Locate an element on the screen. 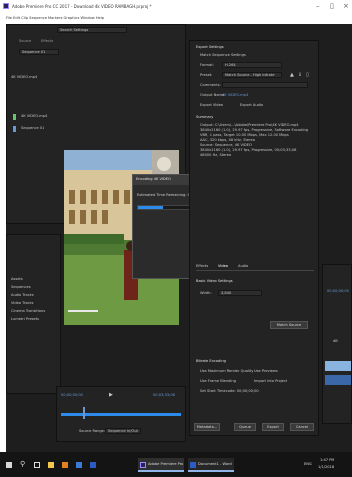  export-video-checkbox: Export Video is located at coordinates (211, 105).